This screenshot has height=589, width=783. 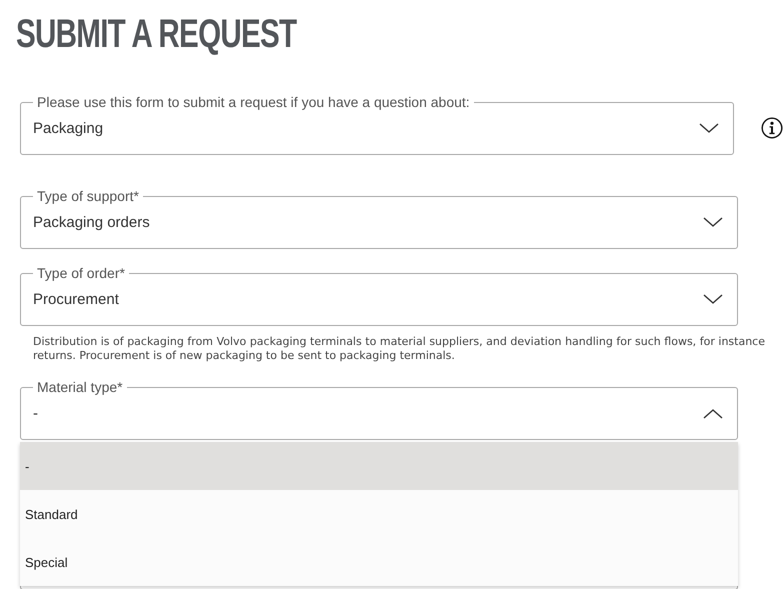 What do you see at coordinates (76, 299) in the screenshot?
I see `selected-value: Procurement` at bounding box center [76, 299].